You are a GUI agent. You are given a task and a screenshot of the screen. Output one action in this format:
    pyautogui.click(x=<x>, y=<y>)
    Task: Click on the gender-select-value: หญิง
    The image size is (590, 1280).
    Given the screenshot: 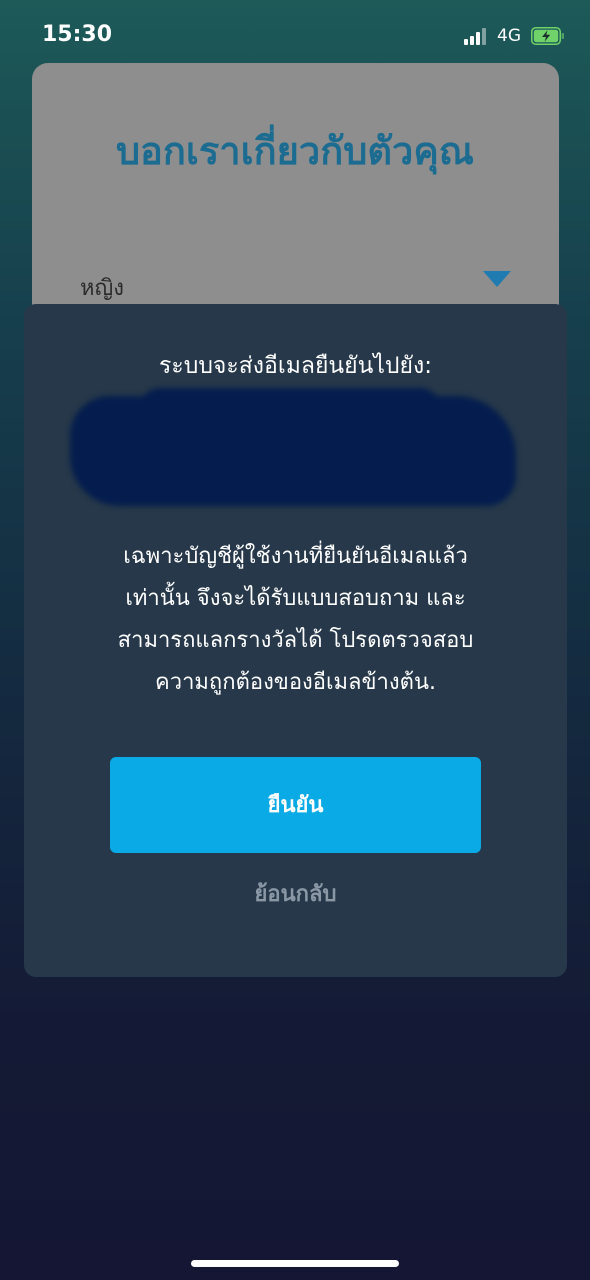 What is the action you would take?
    pyautogui.click(x=102, y=287)
    